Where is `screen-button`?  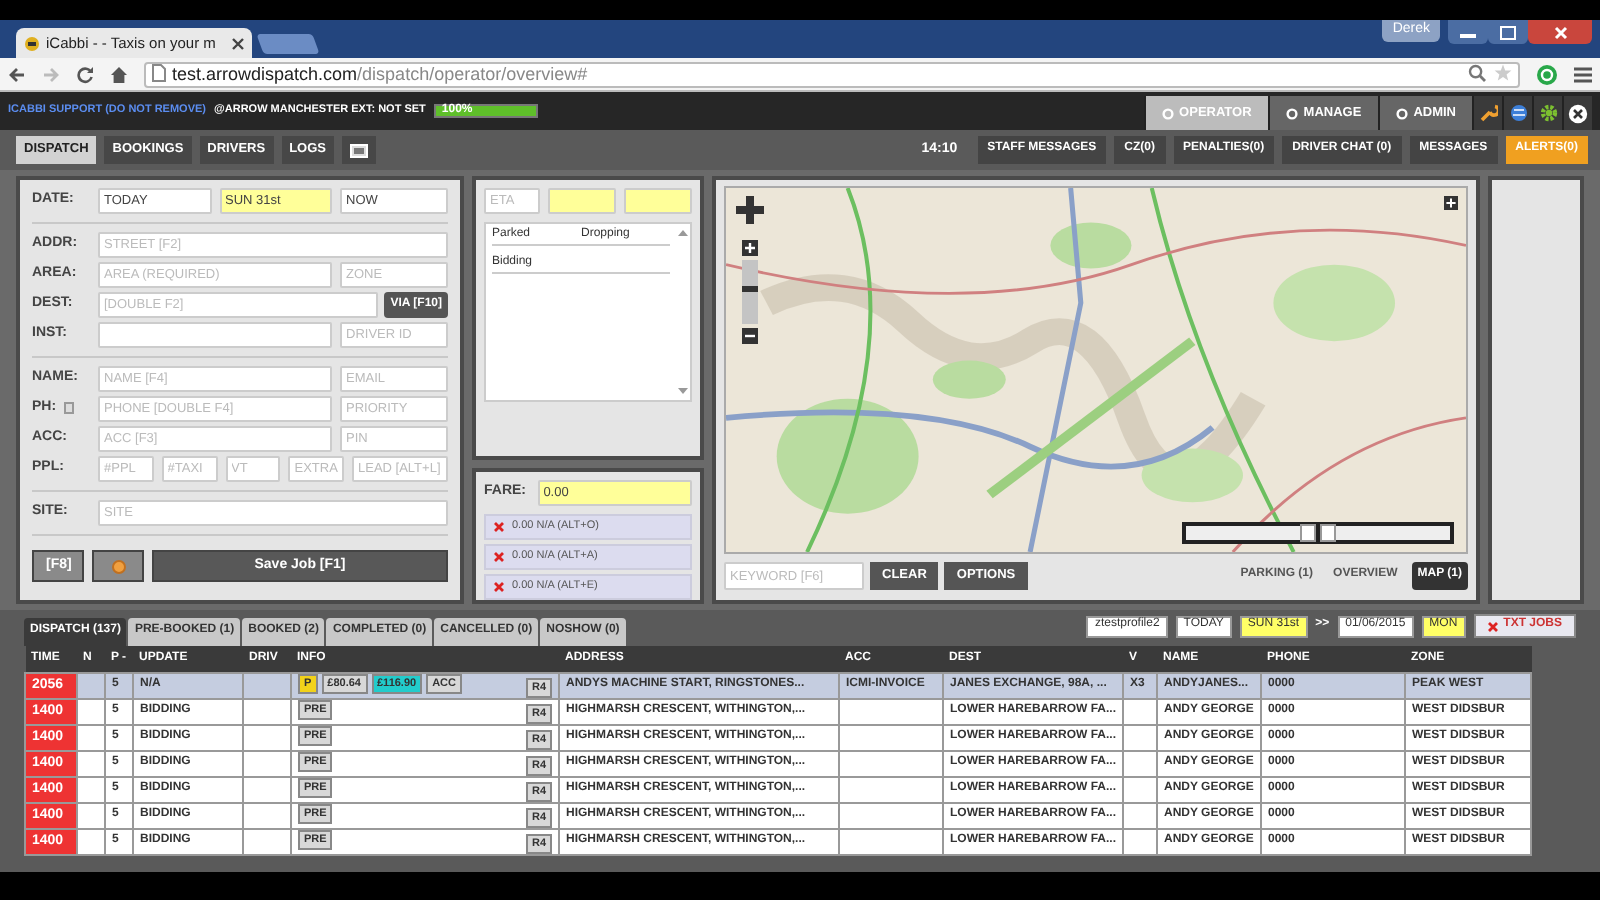 screen-button is located at coordinates (359, 150).